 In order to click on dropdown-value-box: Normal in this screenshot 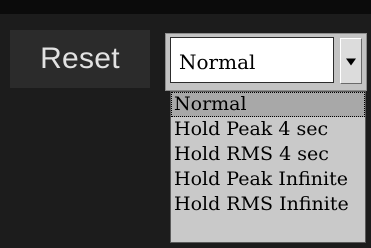, I will do `click(252, 60)`.